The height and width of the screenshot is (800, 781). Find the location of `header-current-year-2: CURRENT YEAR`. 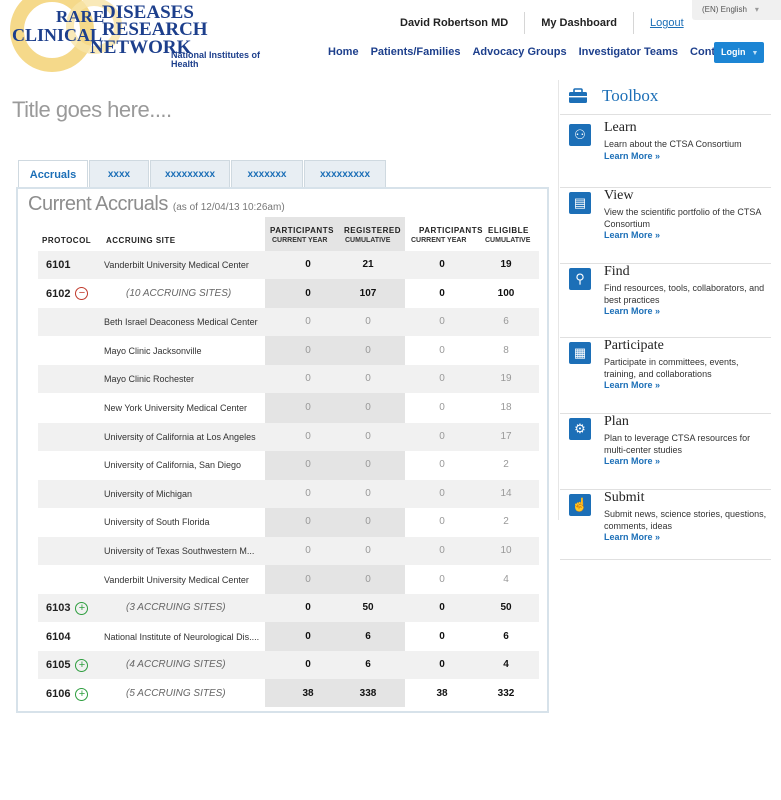

header-current-year-2: CURRENT YEAR is located at coordinates (439, 240).